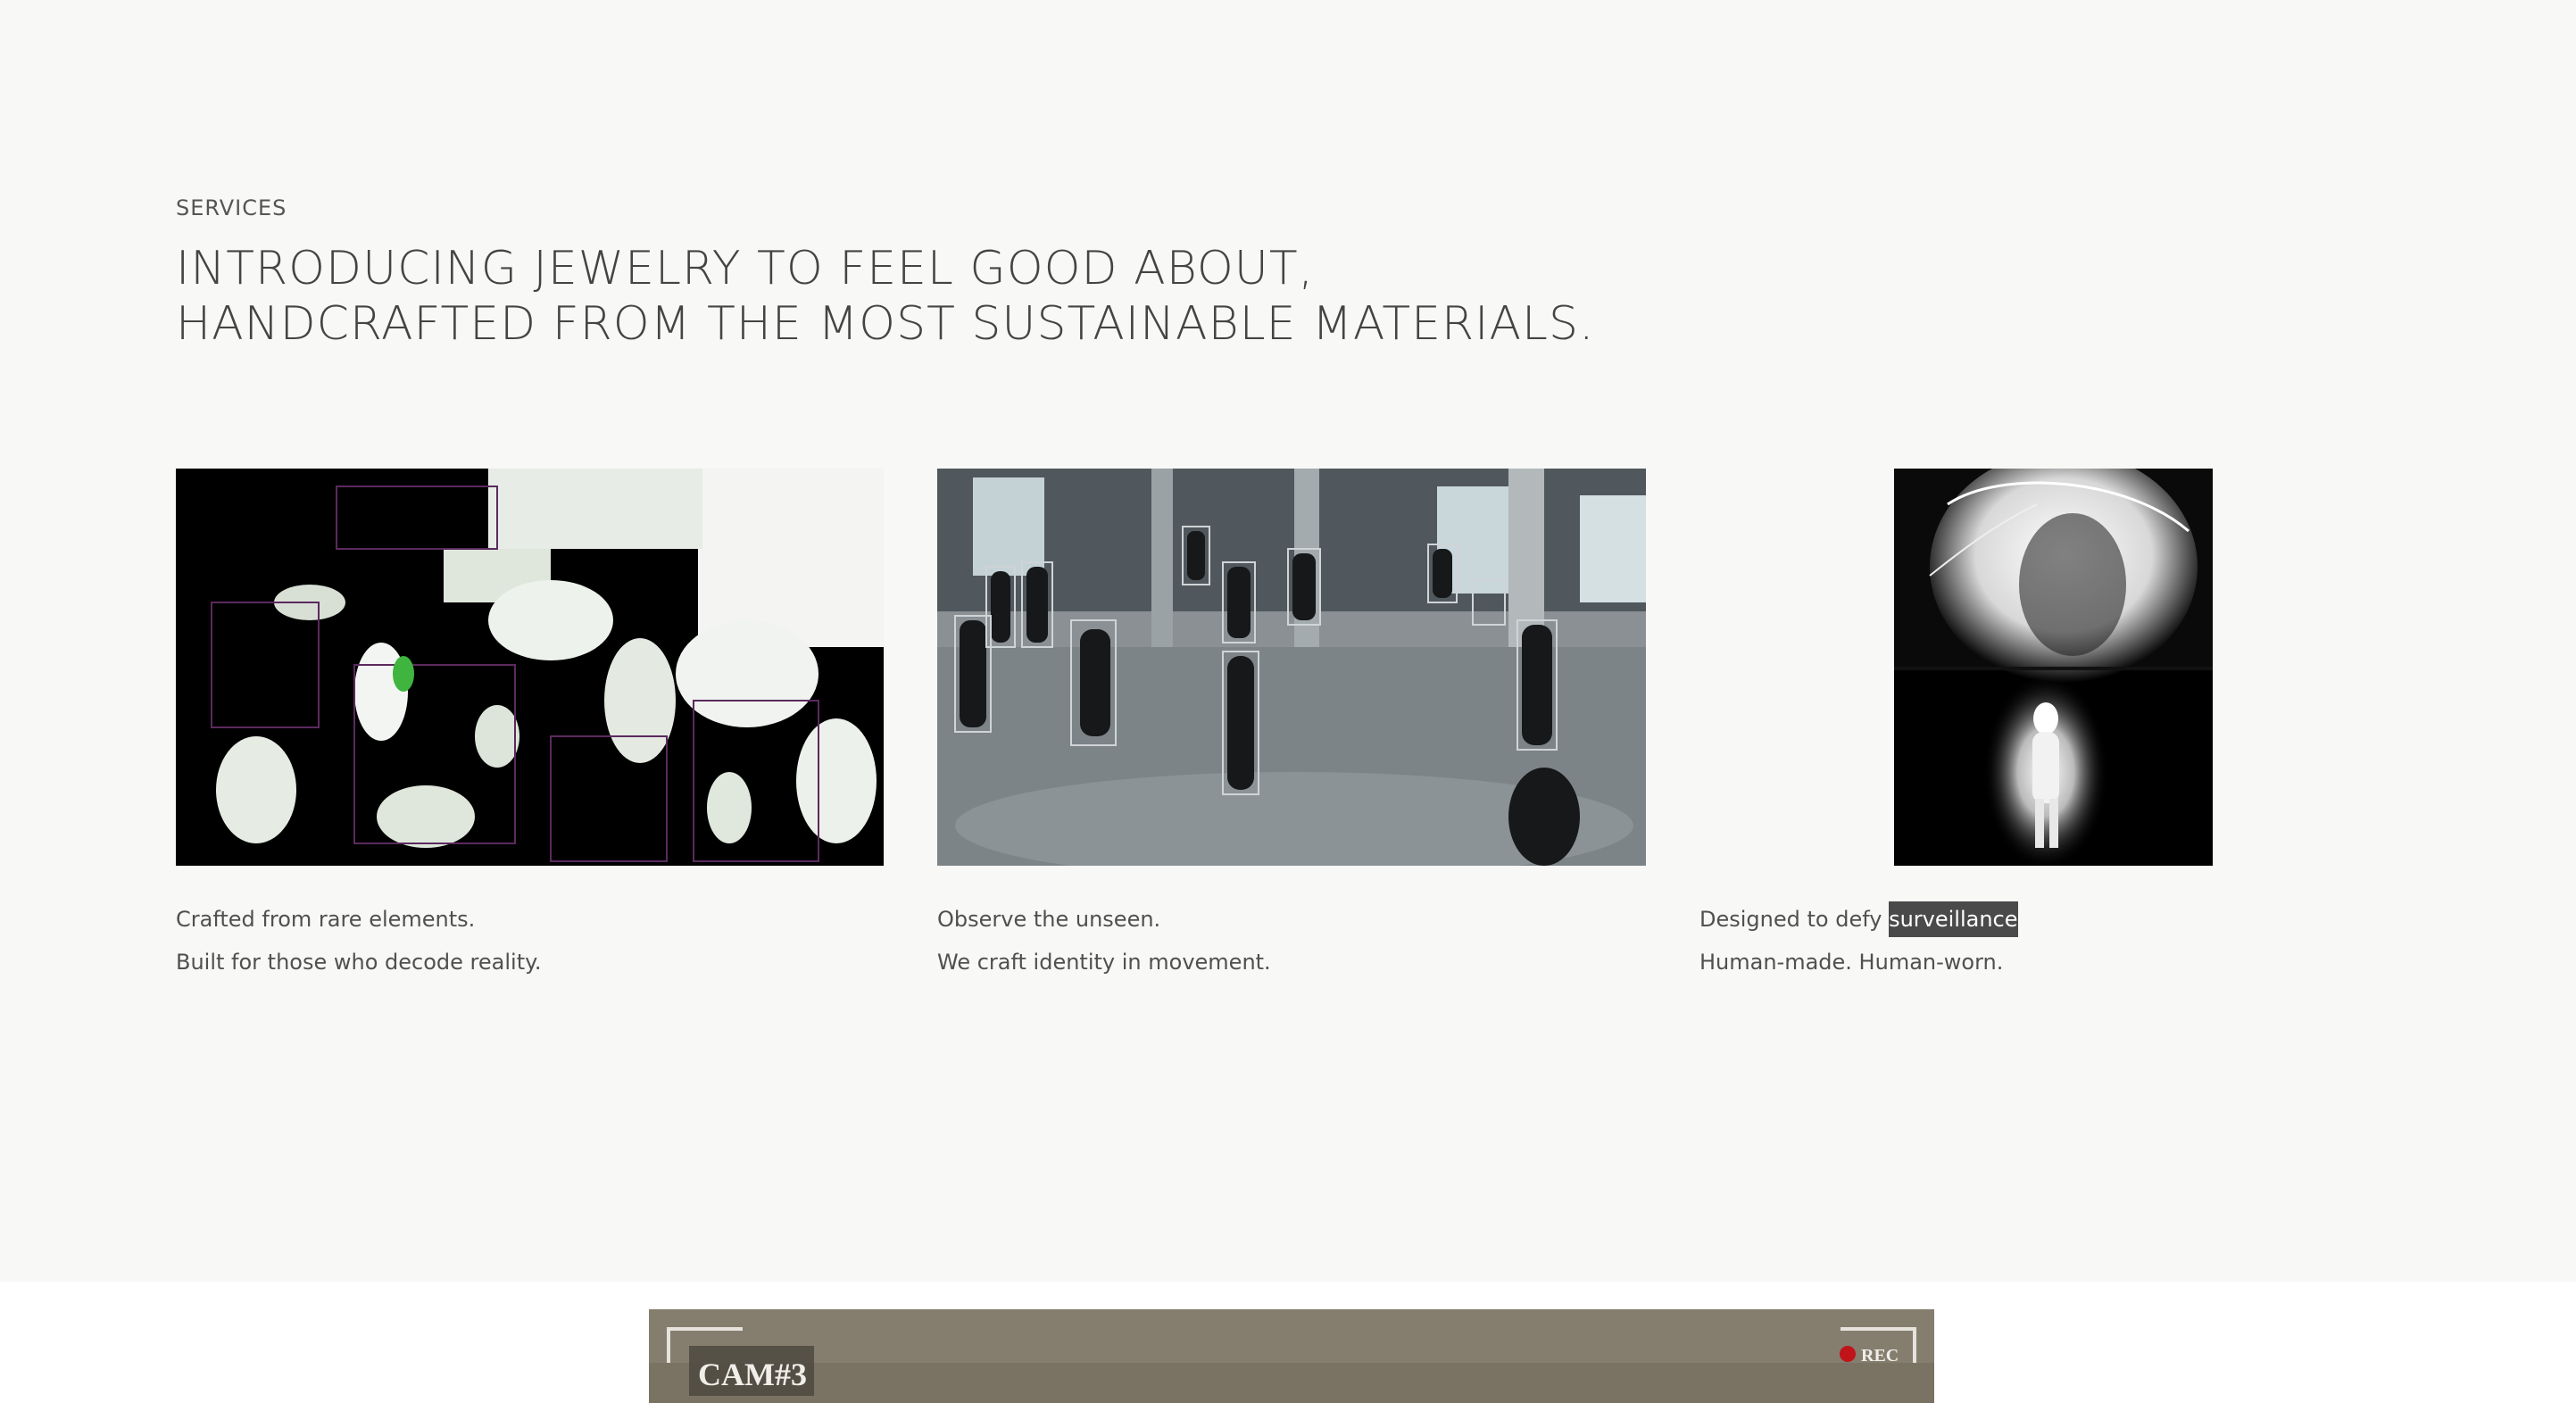 The height and width of the screenshot is (1403, 2576). I want to click on card-3-line-1-prefix: Designed to defy, so click(1795, 919).